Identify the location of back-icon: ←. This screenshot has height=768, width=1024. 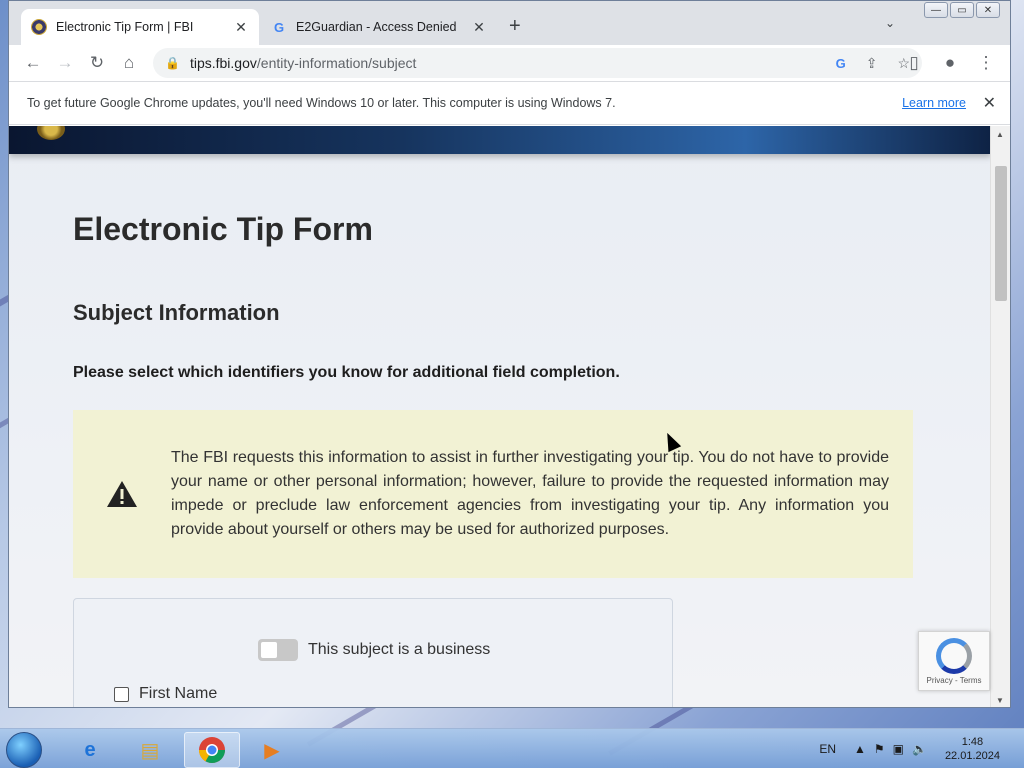
(33, 63).